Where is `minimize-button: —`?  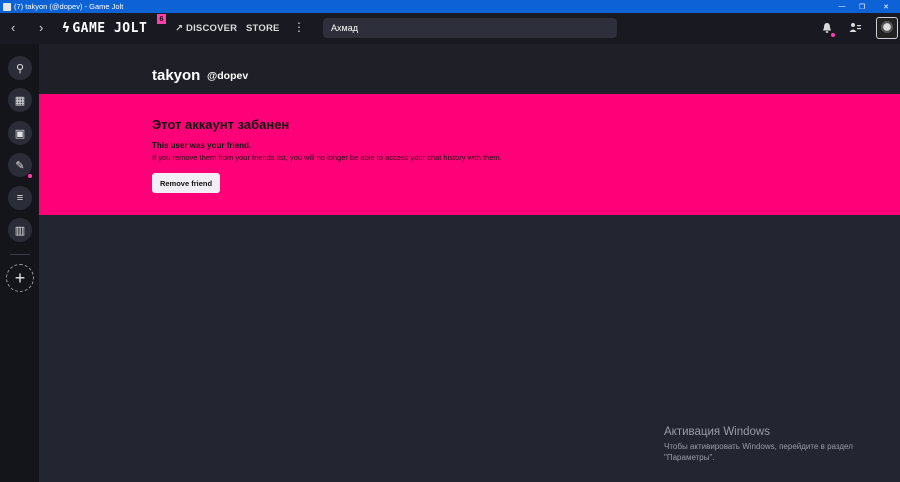 minimize-button: — is located at coordinates (842, 6).